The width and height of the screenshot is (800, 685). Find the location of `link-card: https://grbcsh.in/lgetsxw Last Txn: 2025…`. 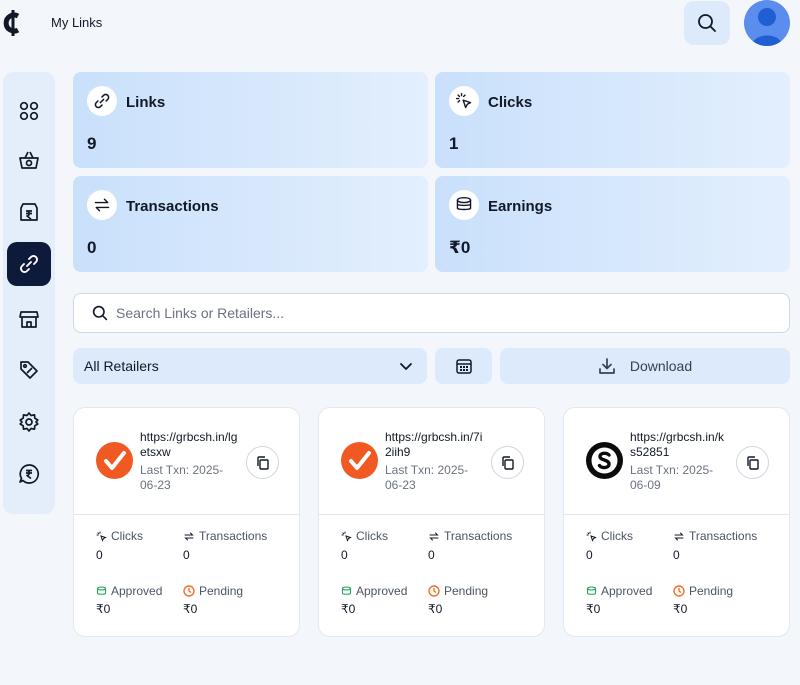

link-card: https://grbcsh.in/lgetsxw Last Txn: 2025… is located at coordinates (186, 522).